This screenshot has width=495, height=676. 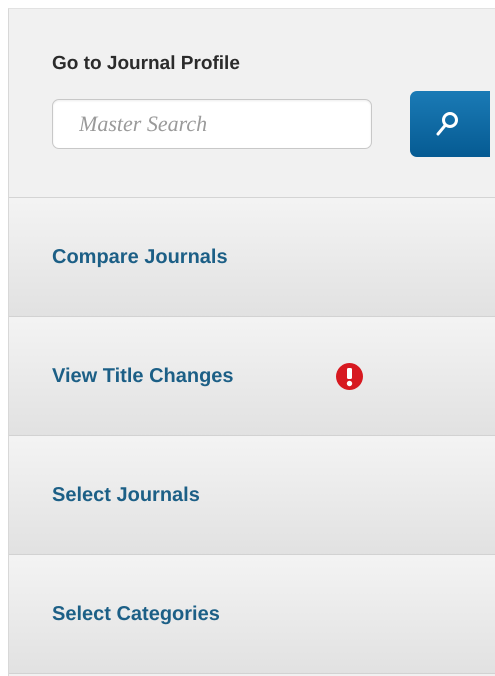 What do you see at coordinates (146, 64) in the screenshot?
I see `section-heading: Go to Journal Profile` at bounding box center [146, 64].